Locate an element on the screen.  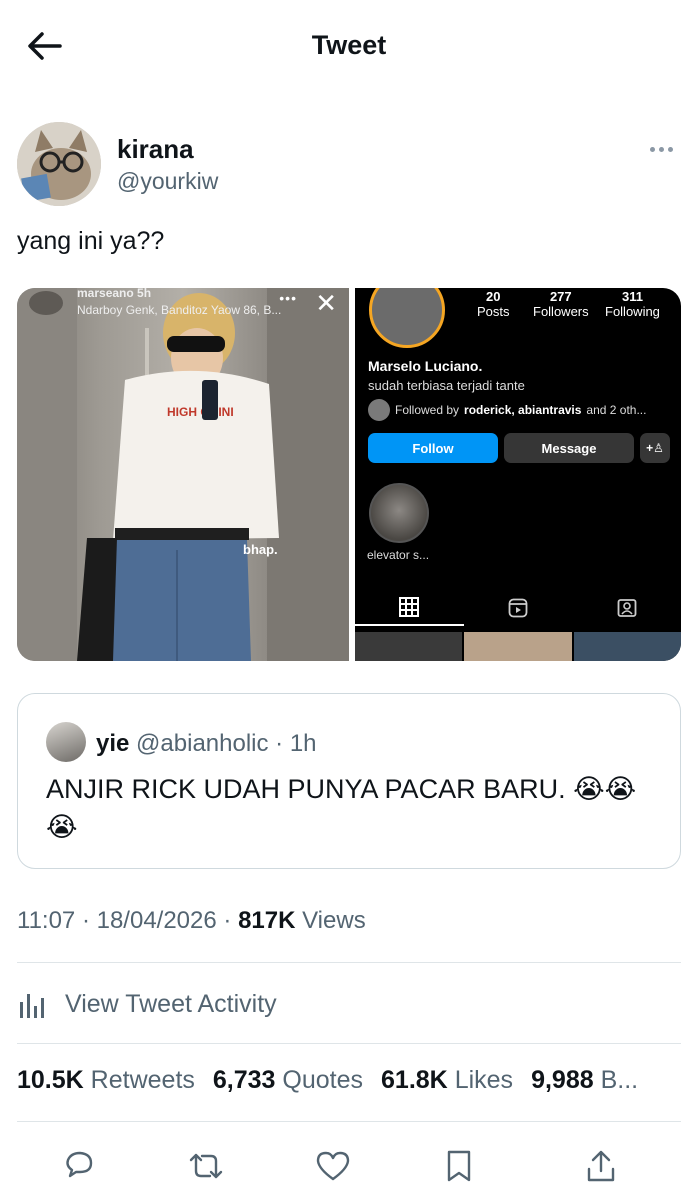
page-title: Tweet is located at coordinates (349, 45).